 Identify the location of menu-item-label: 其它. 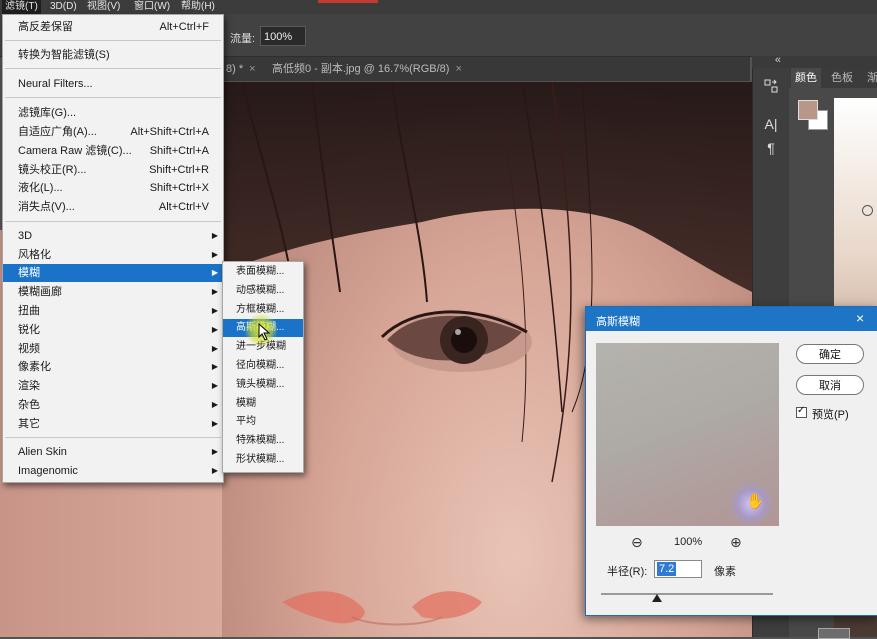
(29, 424).